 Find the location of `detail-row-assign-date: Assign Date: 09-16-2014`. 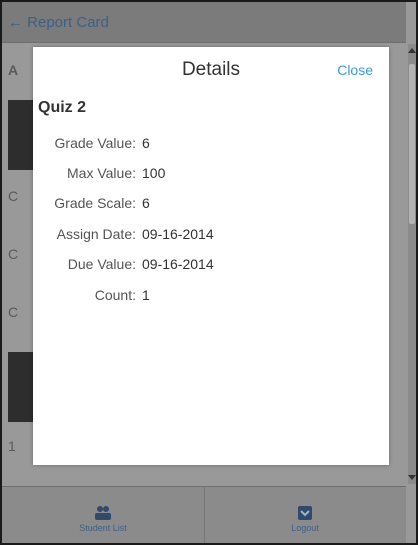

detail-row-assign-date: Assign Date: 09-16-2014 is located at coordinates (211, 236).